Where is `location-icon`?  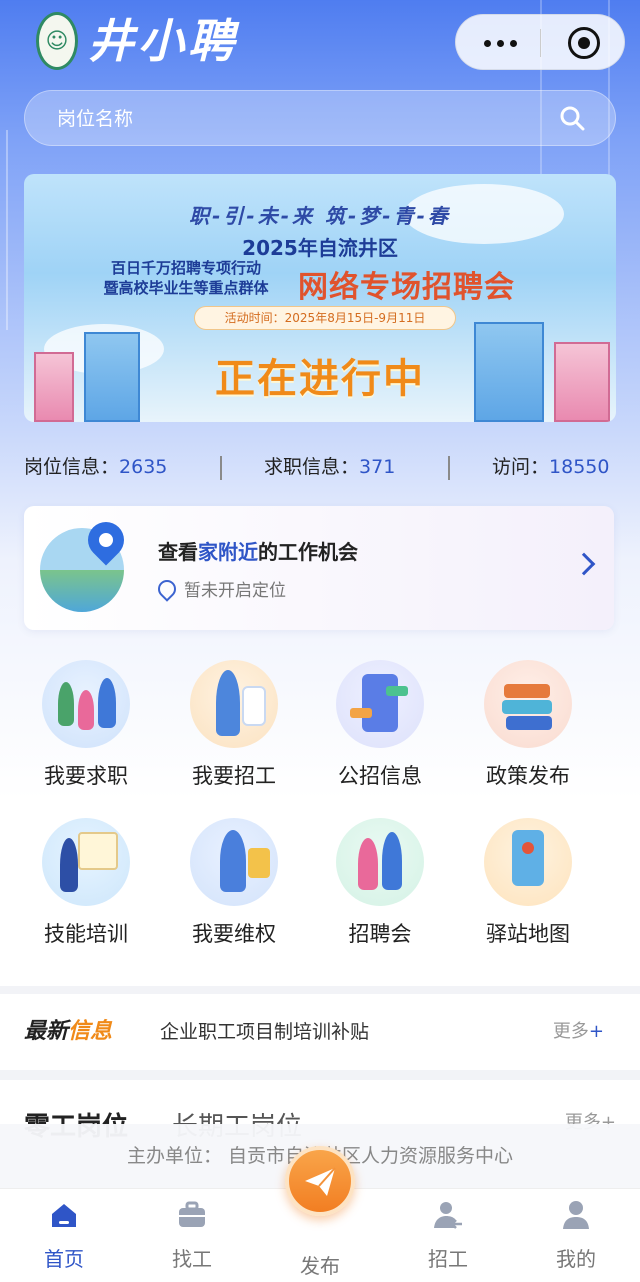 location-icon is located at coordinates (167, 589).